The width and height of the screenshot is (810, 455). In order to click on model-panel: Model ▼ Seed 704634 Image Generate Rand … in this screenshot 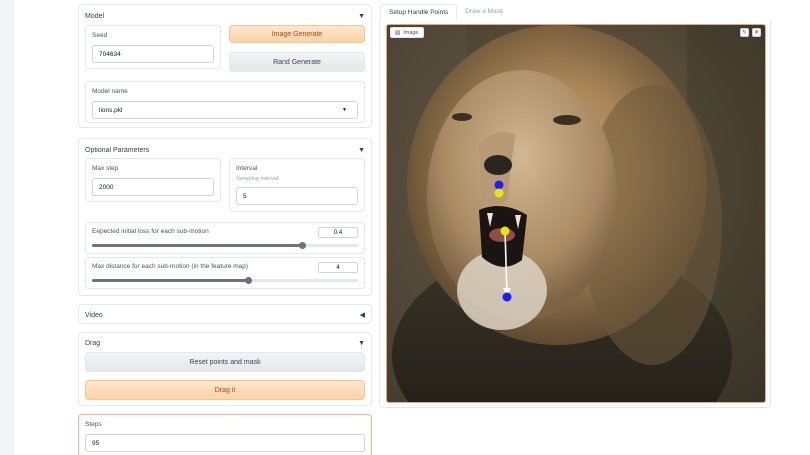, I will do `click(225, 66)`.